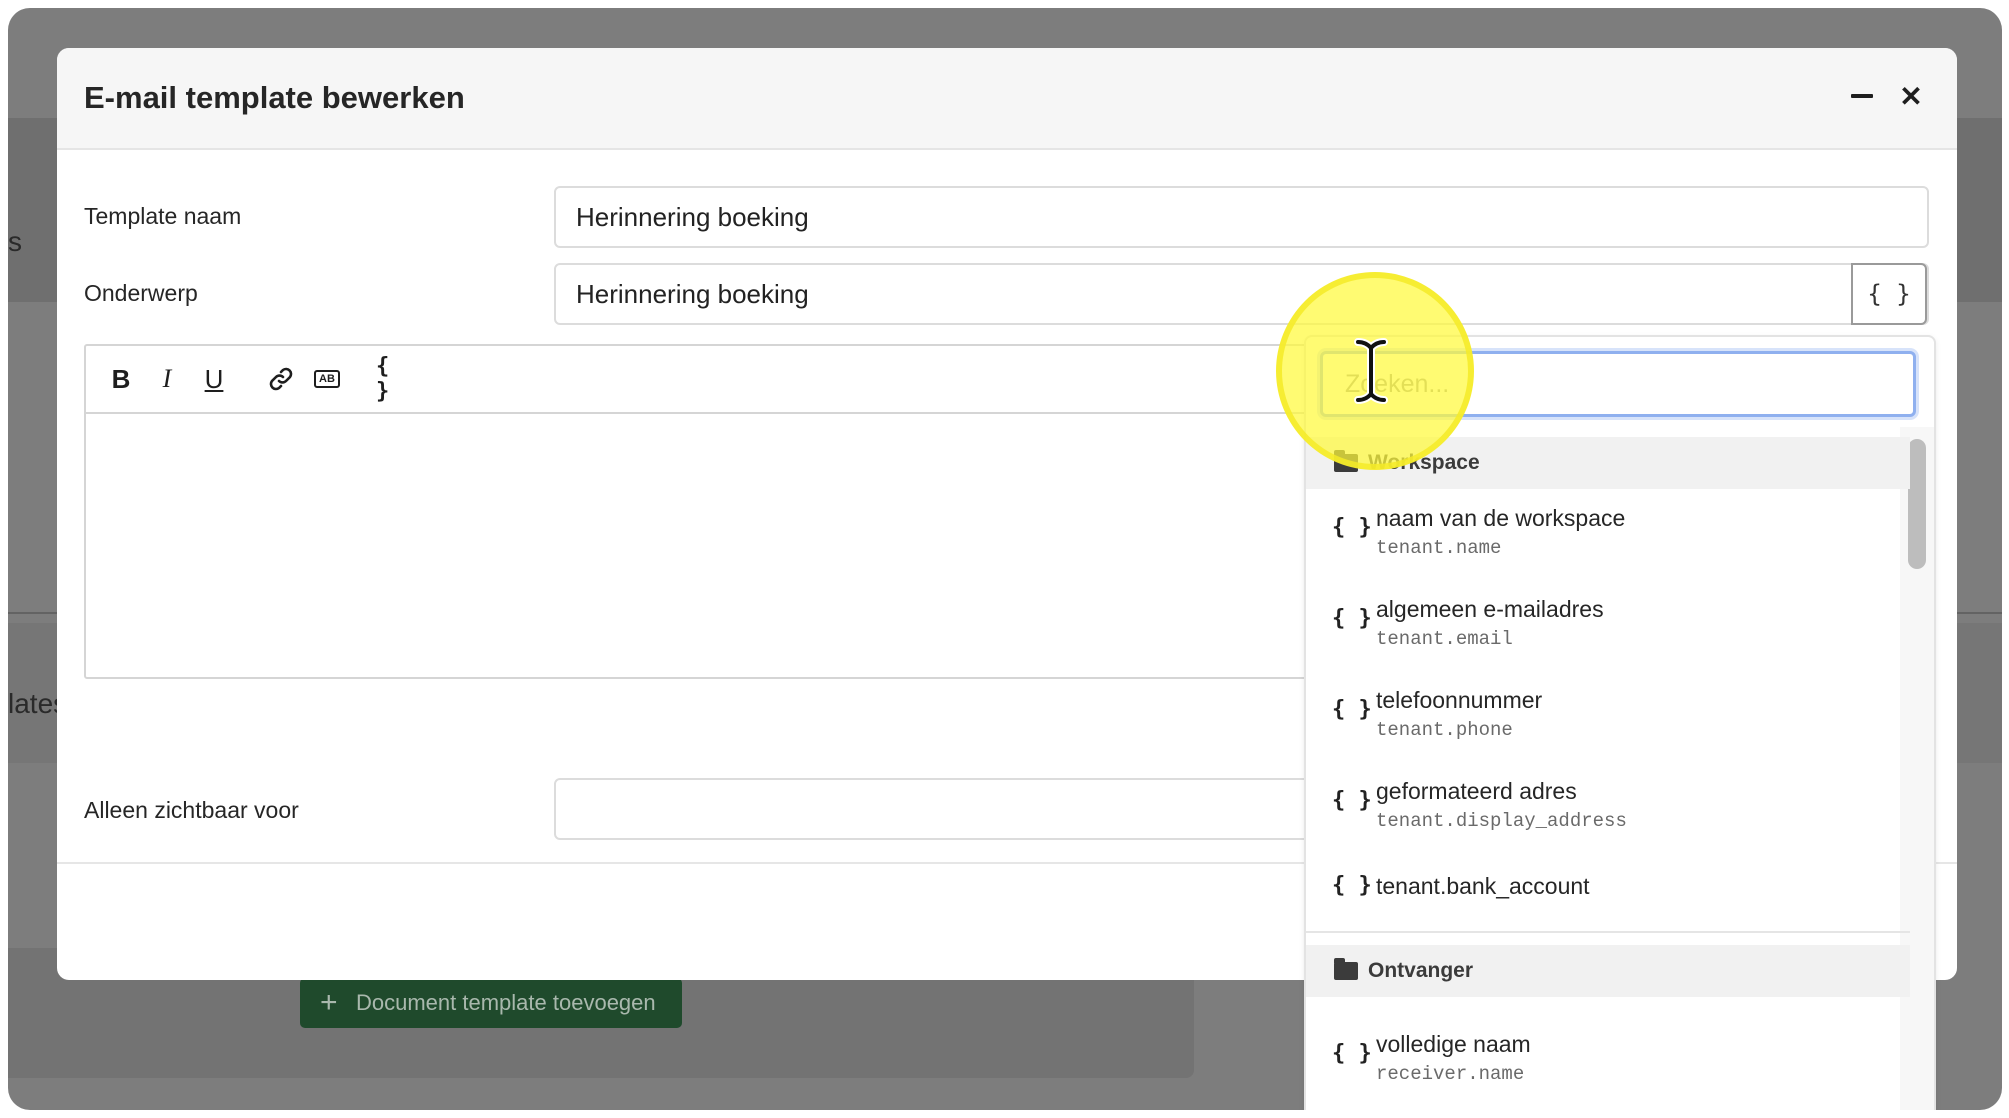 The width and height of the screenshot is (2009, 1118). Describe the element at coordinates (1483, 886) in the screenshot. I see `variable-label: tenant.bank_account` at that location.